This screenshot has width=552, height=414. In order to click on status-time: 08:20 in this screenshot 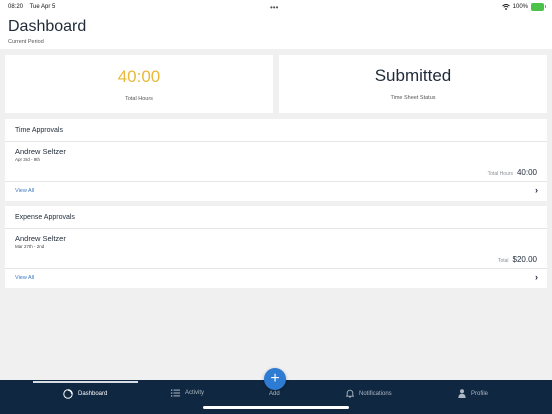, I will do `click(16, 7)`.